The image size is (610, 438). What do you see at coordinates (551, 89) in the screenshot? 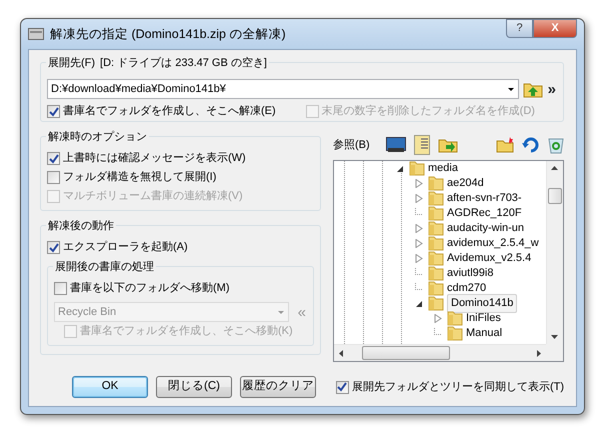
I see `expand-button: »` at bounding box center [551, 89].